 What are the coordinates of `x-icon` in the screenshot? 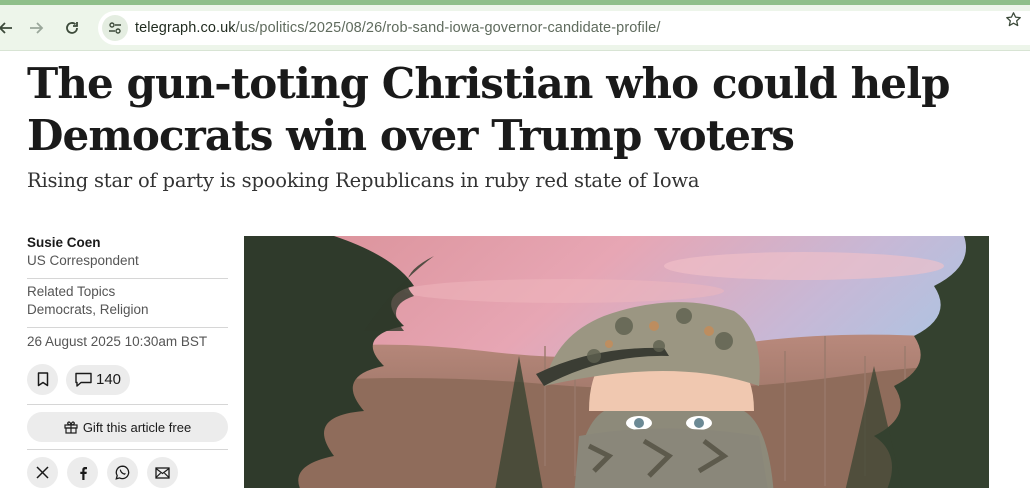 It's located at (42, 472).